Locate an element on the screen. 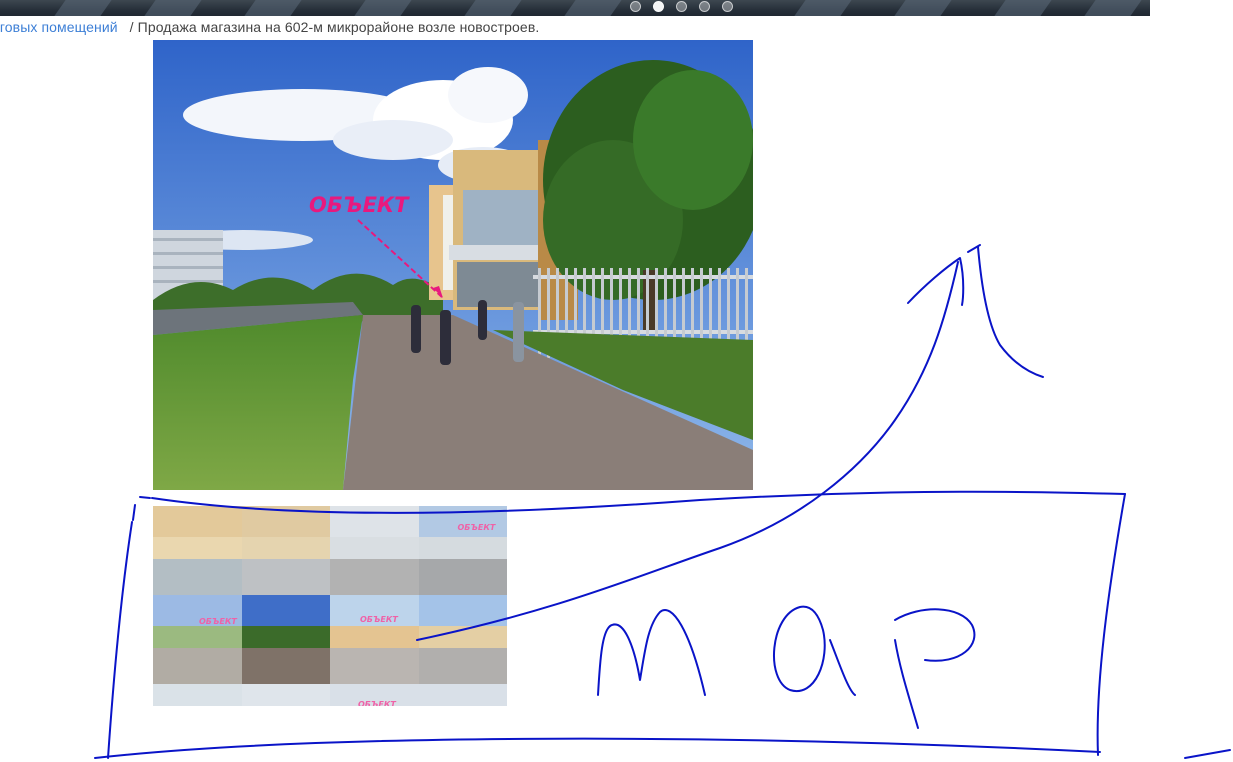 The height and width of the screenshot is (762, 1233). box-bottom-stroke is located at coordinates (597, 748).